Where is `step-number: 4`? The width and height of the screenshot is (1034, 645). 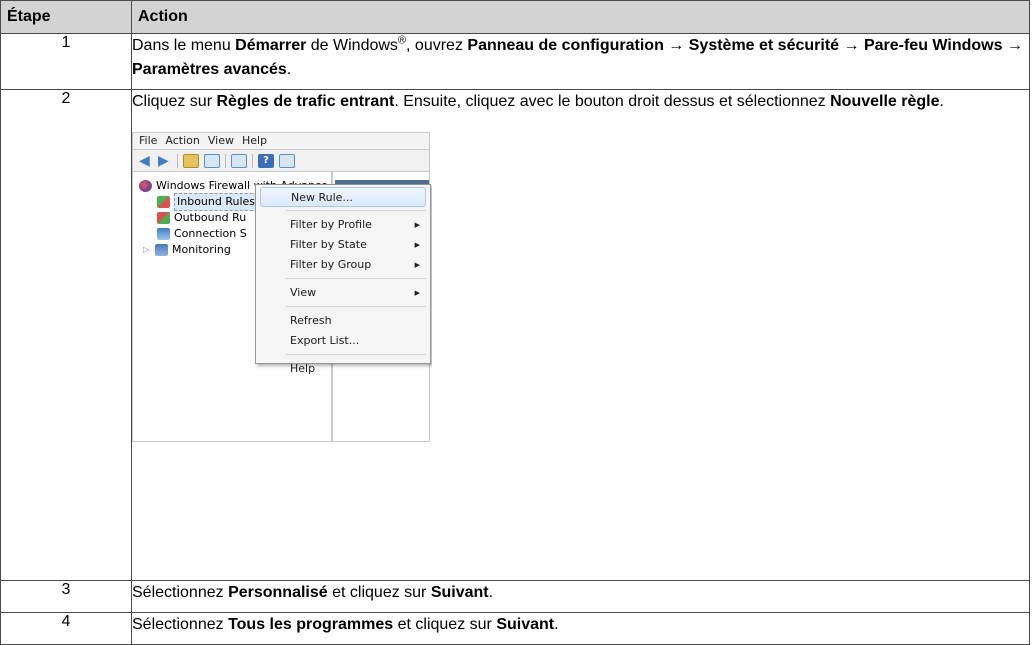 step-number: 4 is located at coordinates (66, 628).